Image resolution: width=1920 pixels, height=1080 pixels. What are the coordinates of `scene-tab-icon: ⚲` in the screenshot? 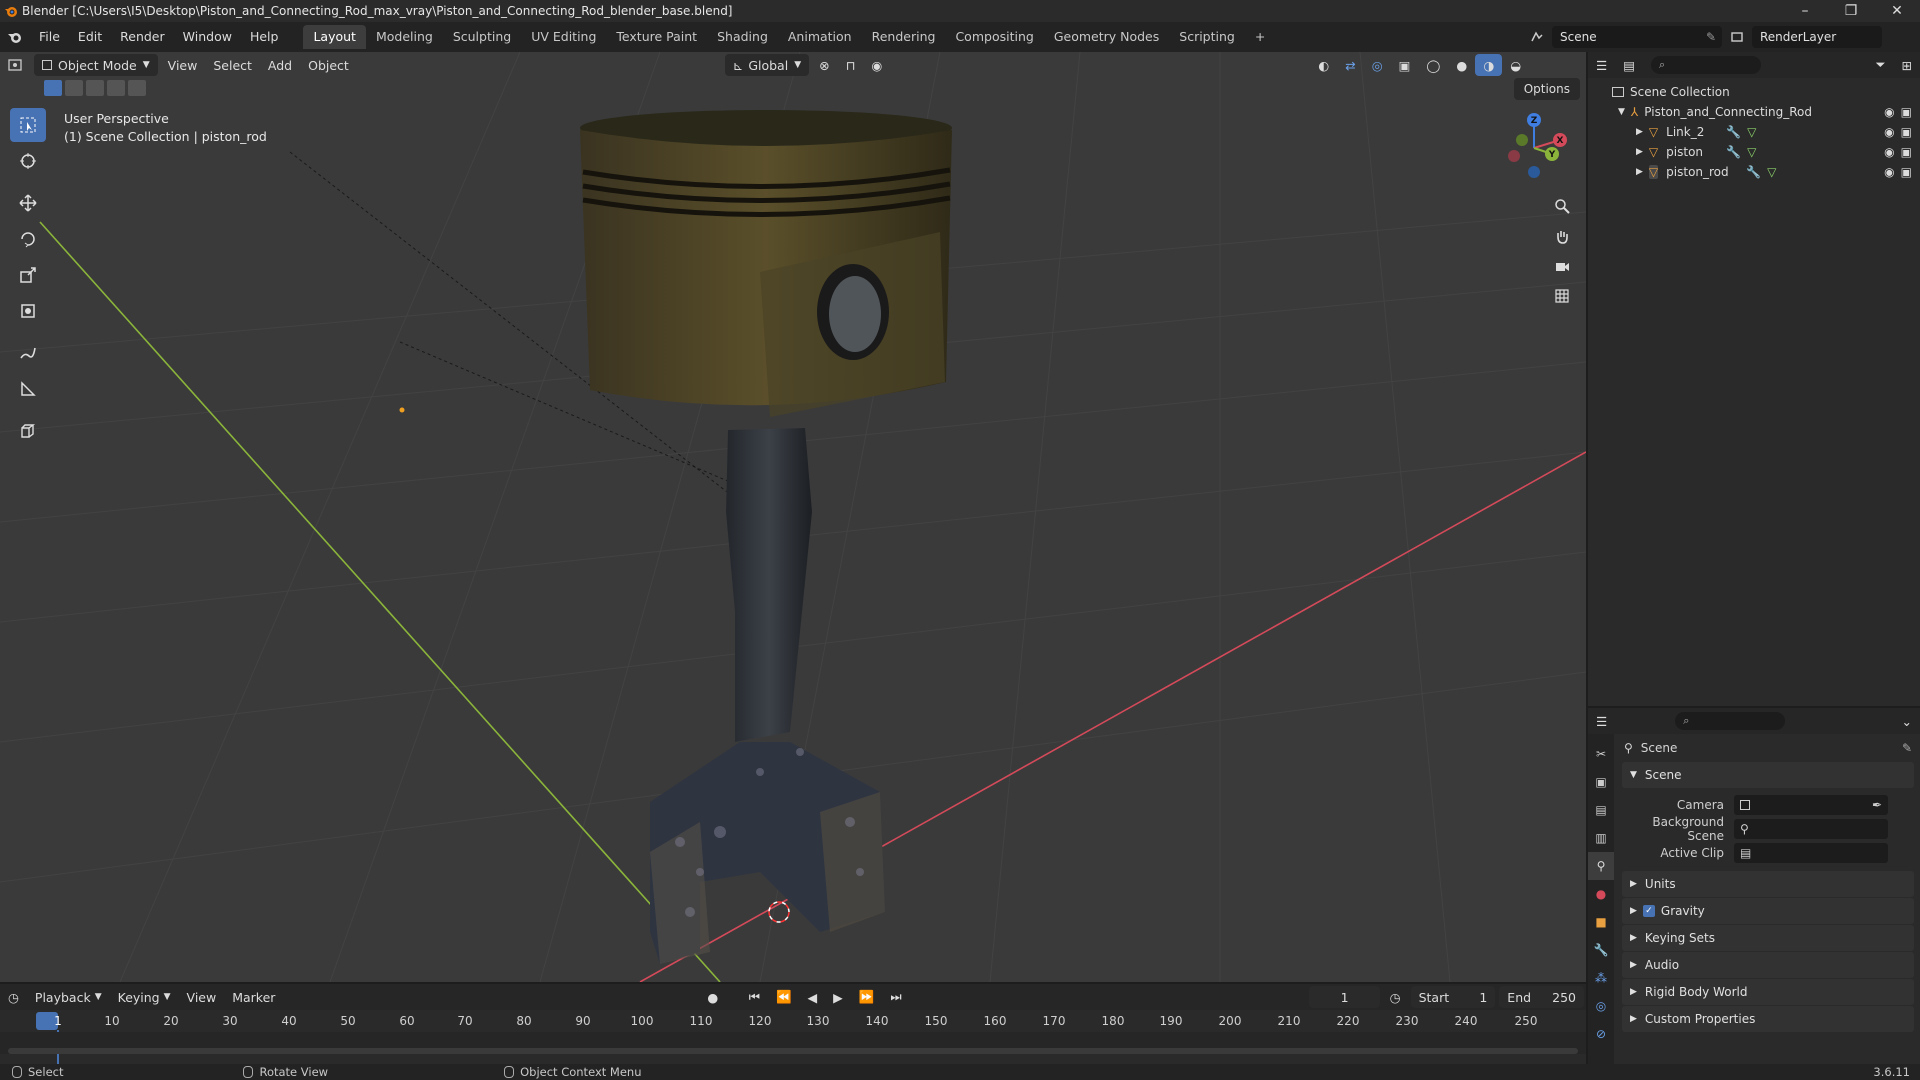 It's located at (1601, 866).